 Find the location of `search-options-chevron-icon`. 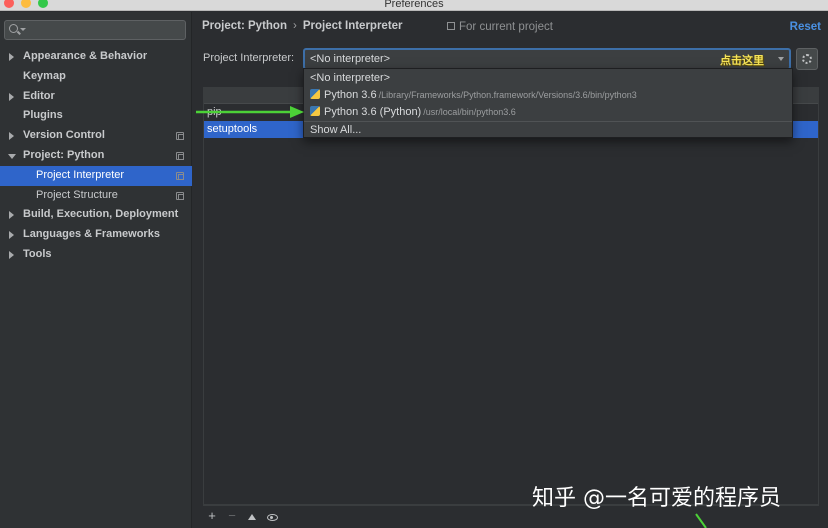

search-options-chevron-icon is located at coordinates (23, 29).